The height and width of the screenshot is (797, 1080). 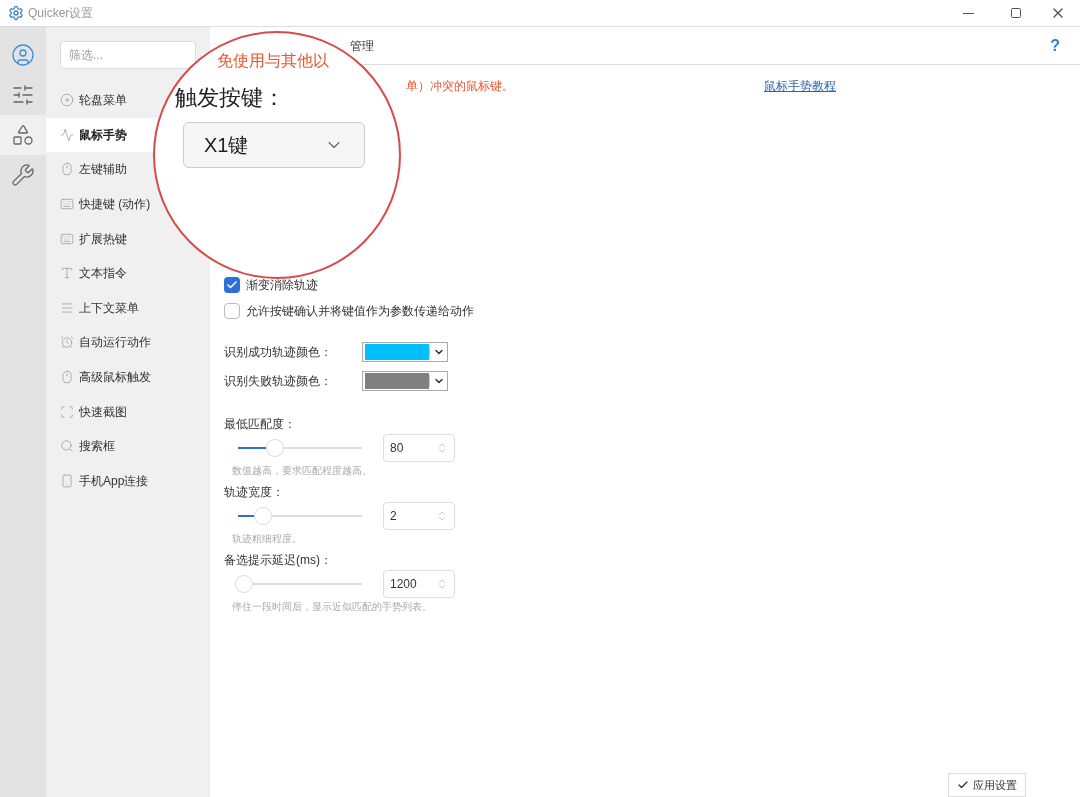 I want to click on slider-label: 轨迹宽度：, so click(x=254, y=492).